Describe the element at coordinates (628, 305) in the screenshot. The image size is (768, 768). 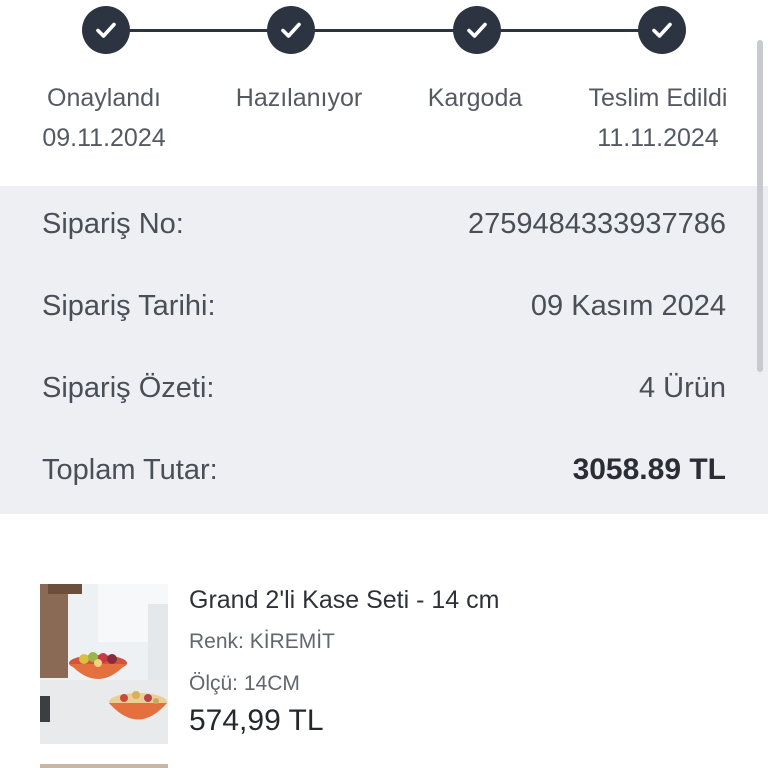
I see `order-date-value: 09 Kasım 2024` at that location.